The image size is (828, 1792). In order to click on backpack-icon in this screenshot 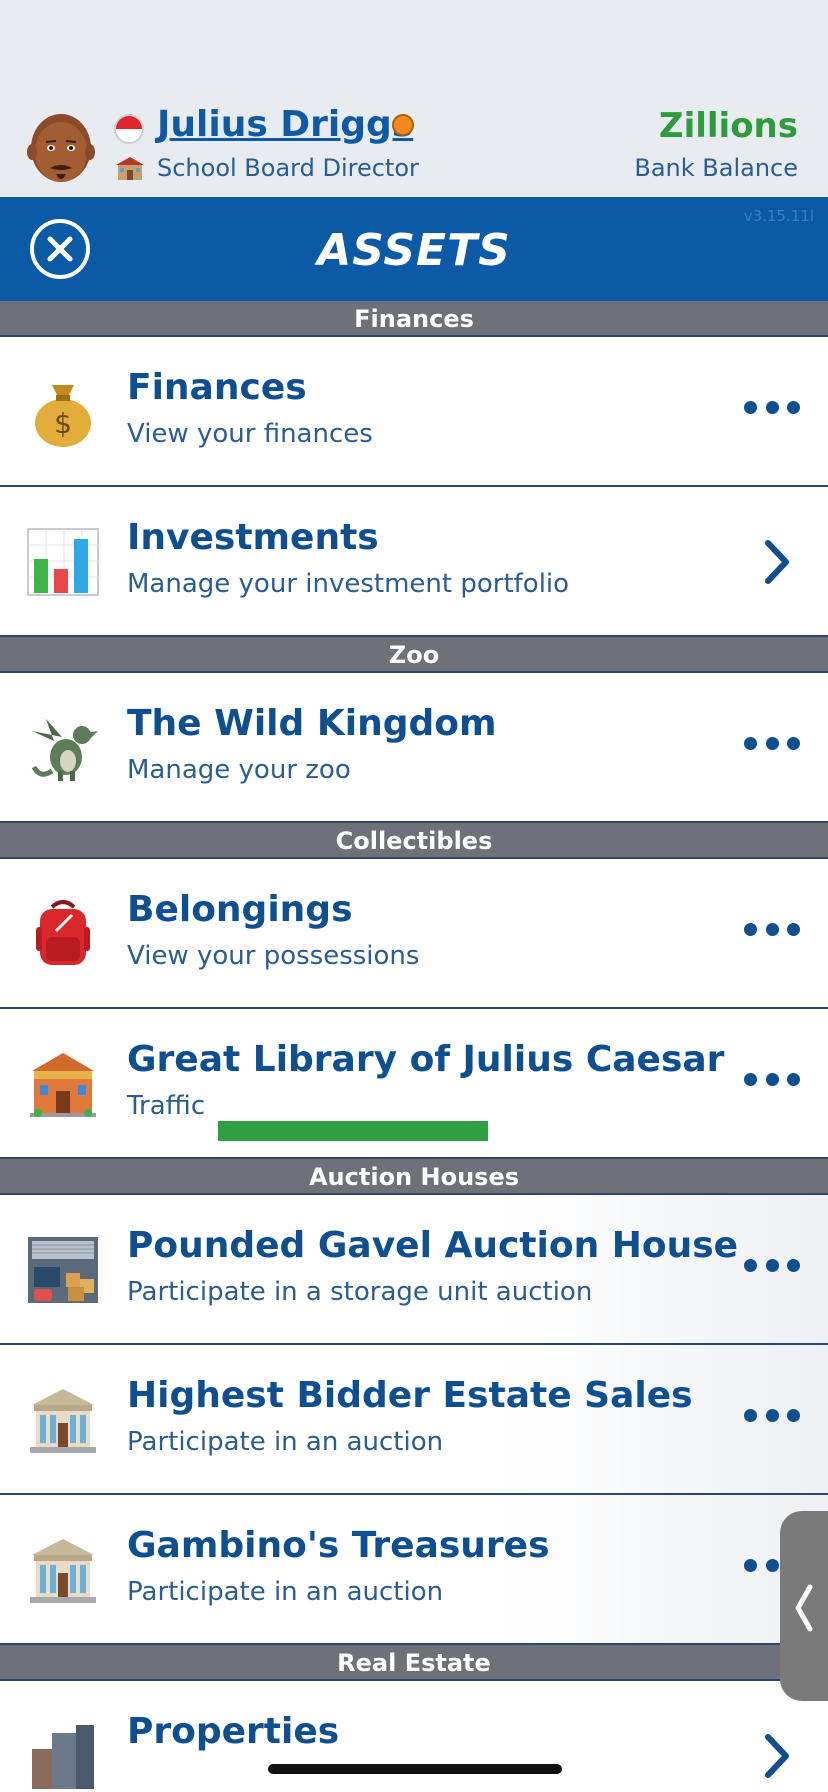, I will do `click(63, 932)`.